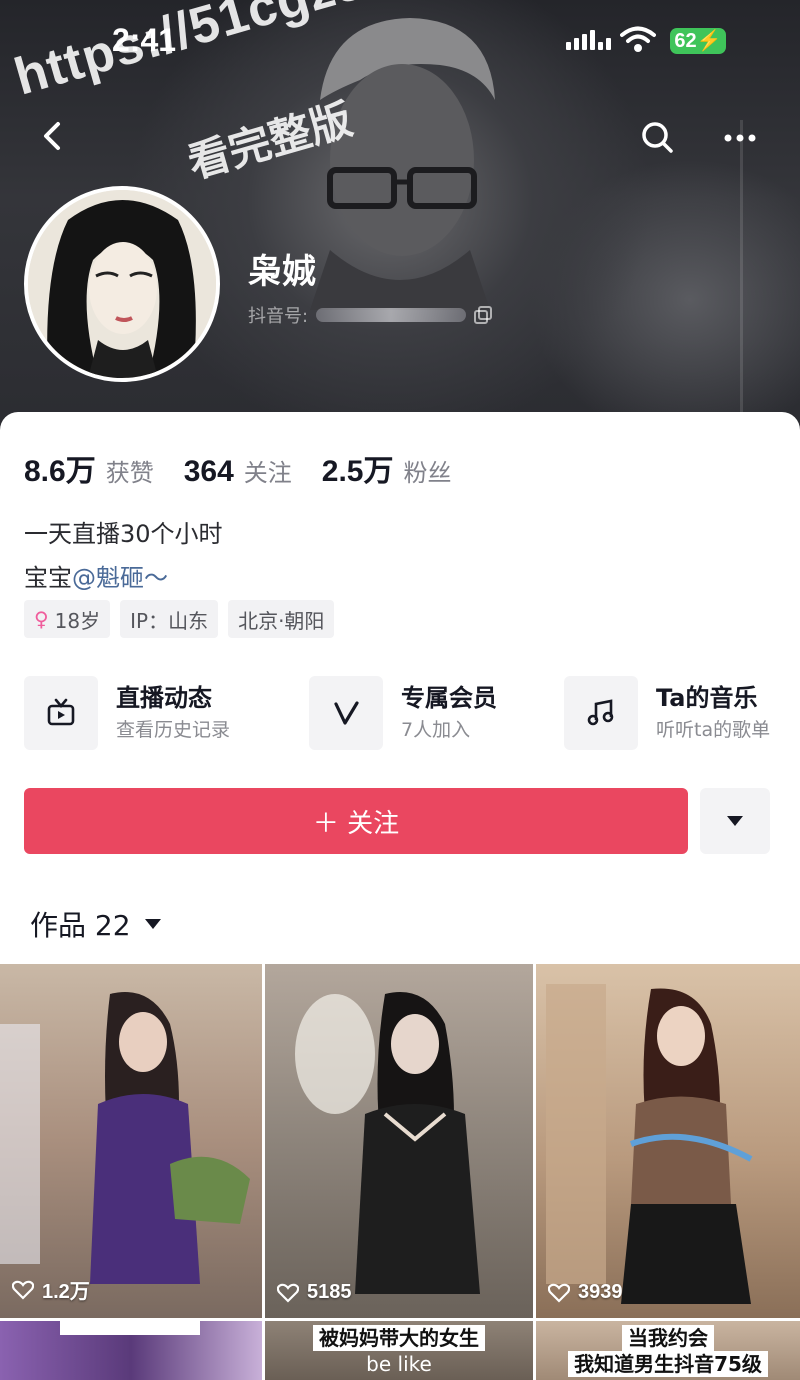  What do you see at coordinates (427, 473) in the screenshot?
I see `stat-label: 粉丝` at bounding box center [427, 473].